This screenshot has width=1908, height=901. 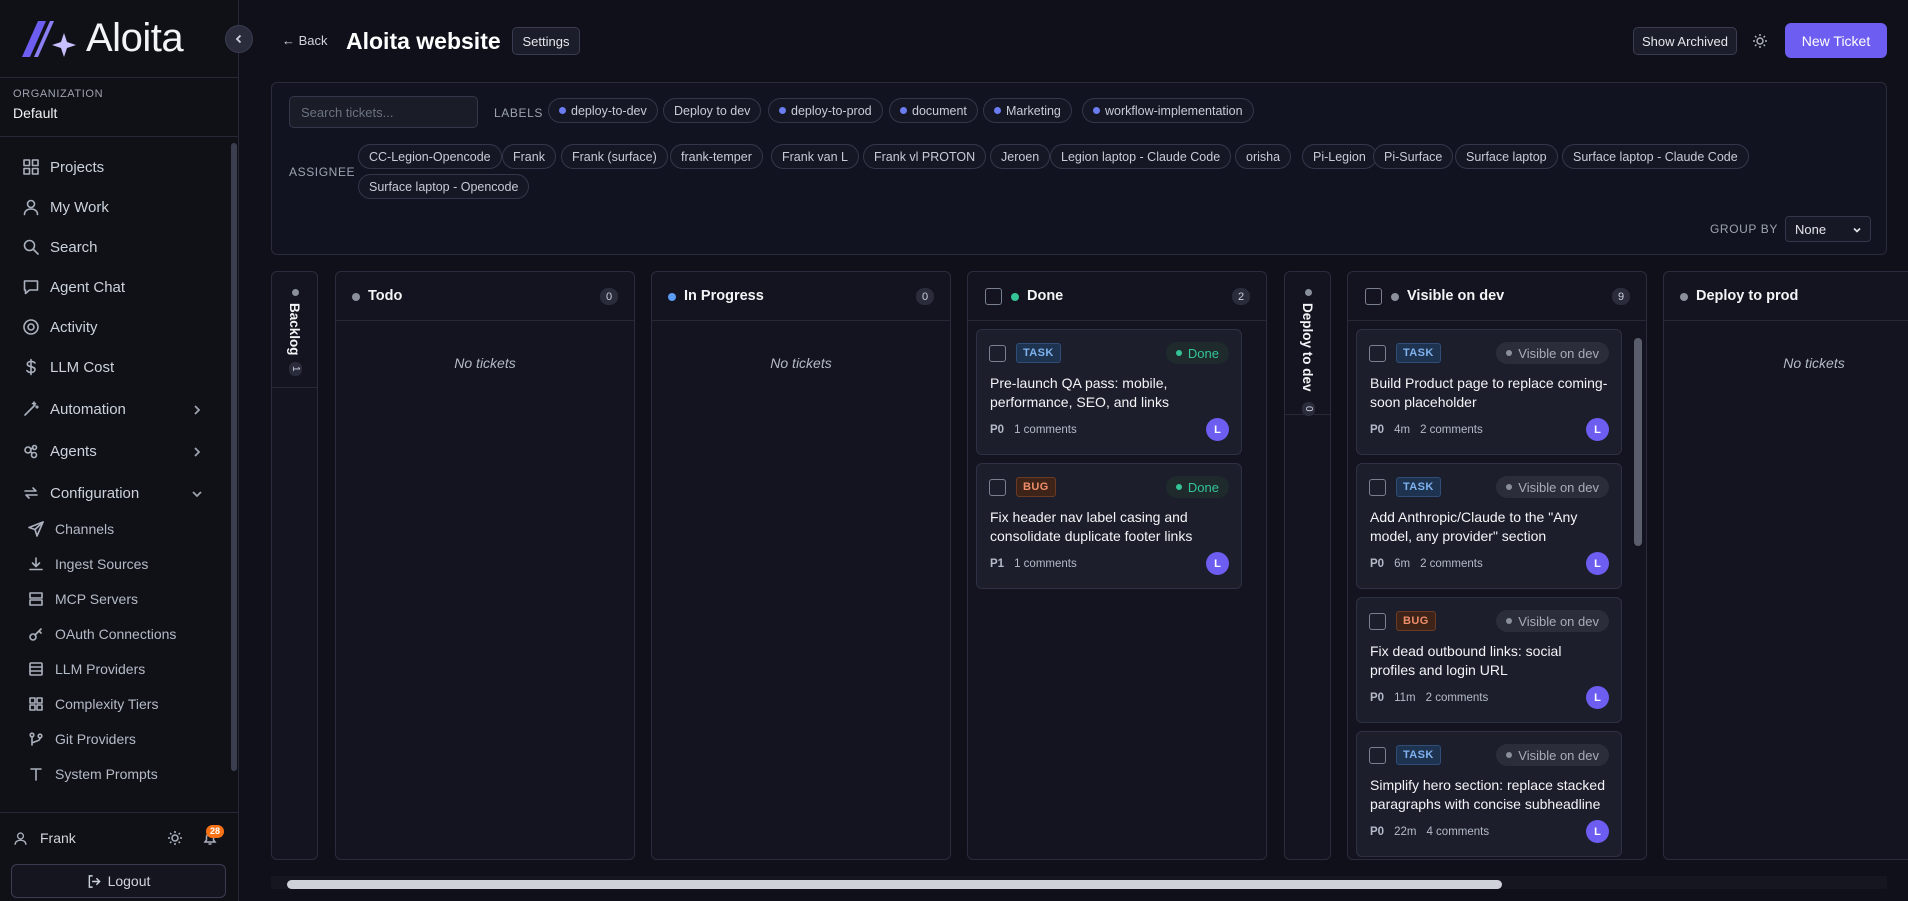 I want to click on column-count: 9, so click(x=1621, y=296).